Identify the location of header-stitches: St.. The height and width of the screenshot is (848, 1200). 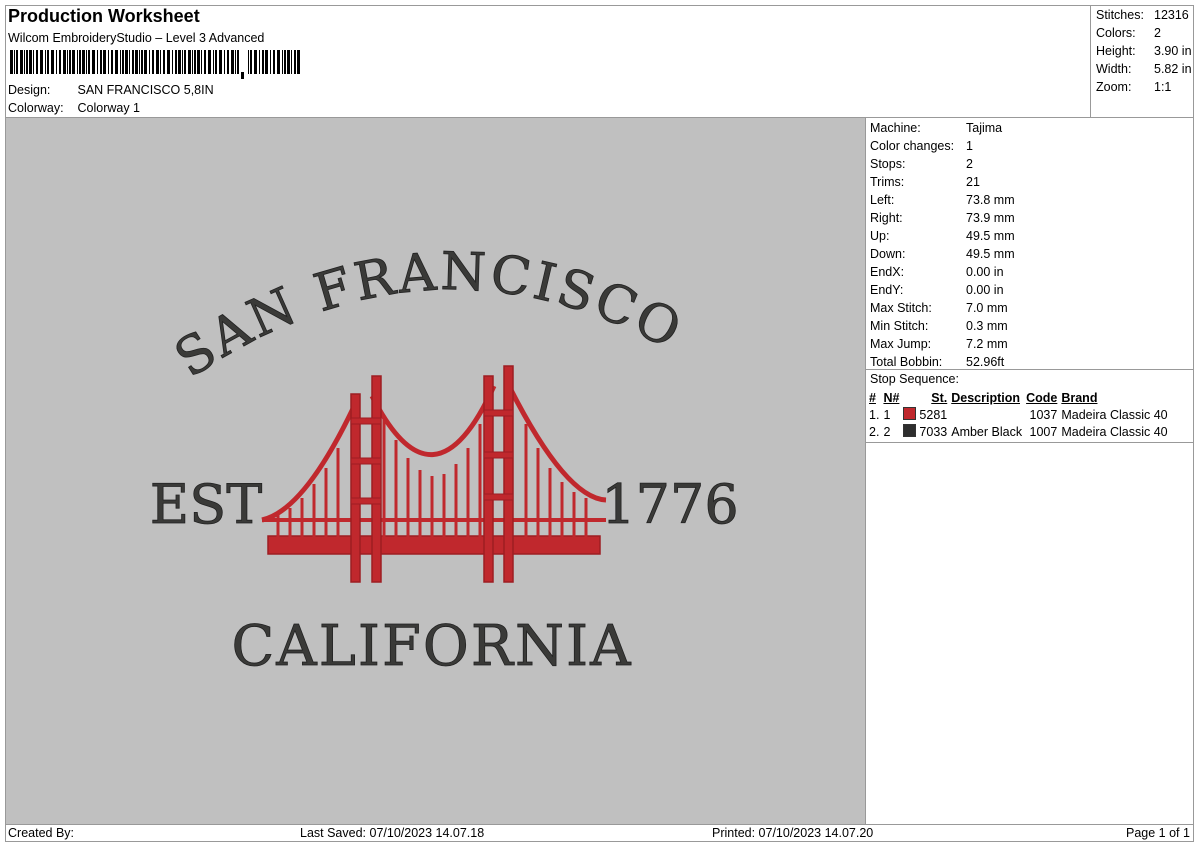
(939, 397).